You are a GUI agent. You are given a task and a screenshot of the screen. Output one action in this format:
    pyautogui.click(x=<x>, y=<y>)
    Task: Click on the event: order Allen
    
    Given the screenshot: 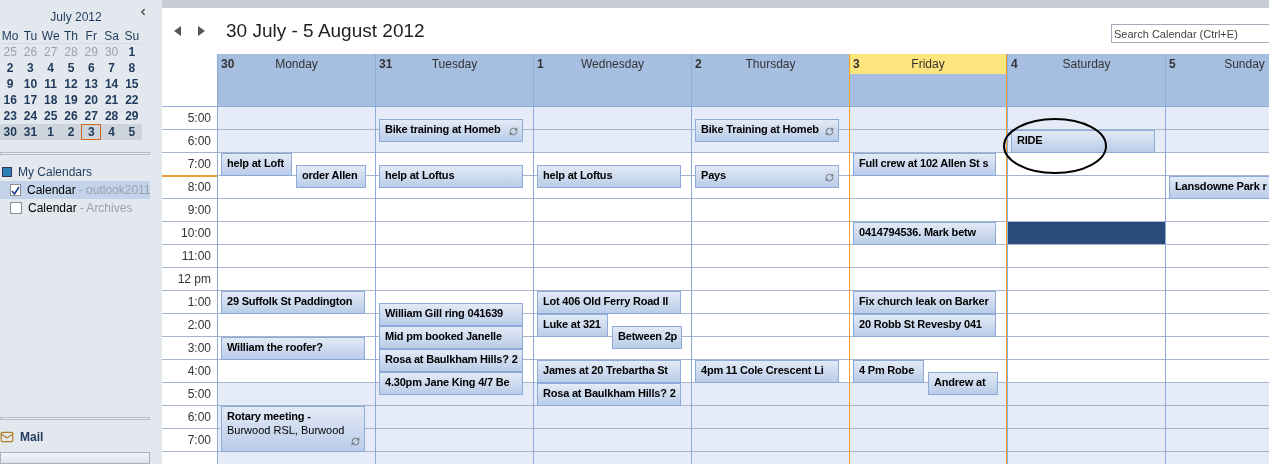 What is the action you would take?
    pyautogui.click(x=331, y=176)
    